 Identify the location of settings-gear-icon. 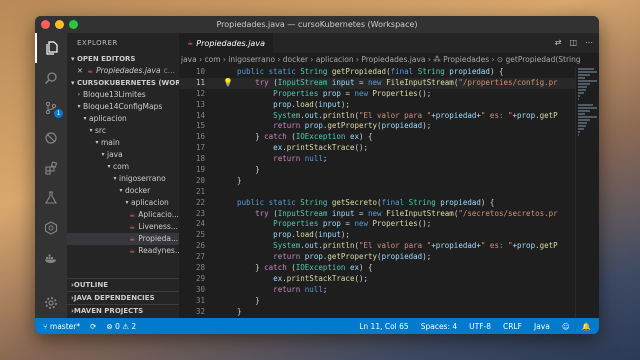
(51, 303).